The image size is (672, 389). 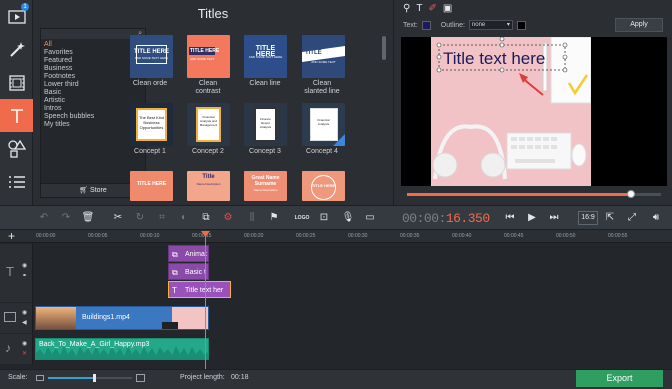 I want to click on playhead, so click(x=205, y=300).